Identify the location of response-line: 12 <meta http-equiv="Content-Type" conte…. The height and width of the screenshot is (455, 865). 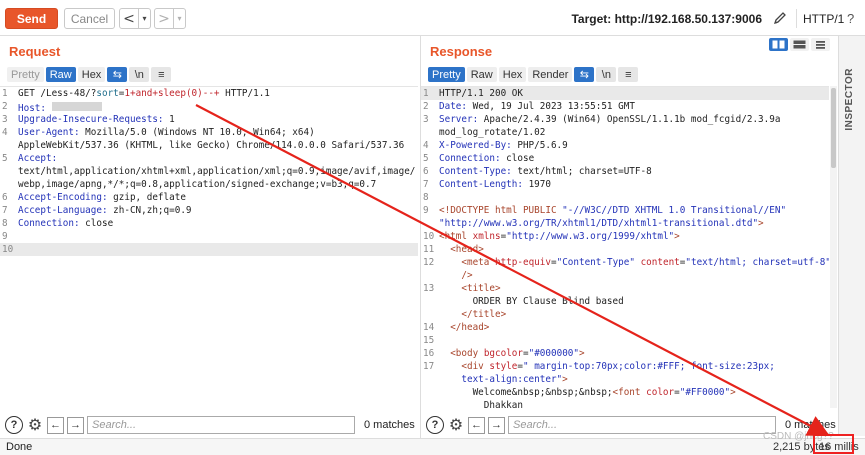
(626, 262).